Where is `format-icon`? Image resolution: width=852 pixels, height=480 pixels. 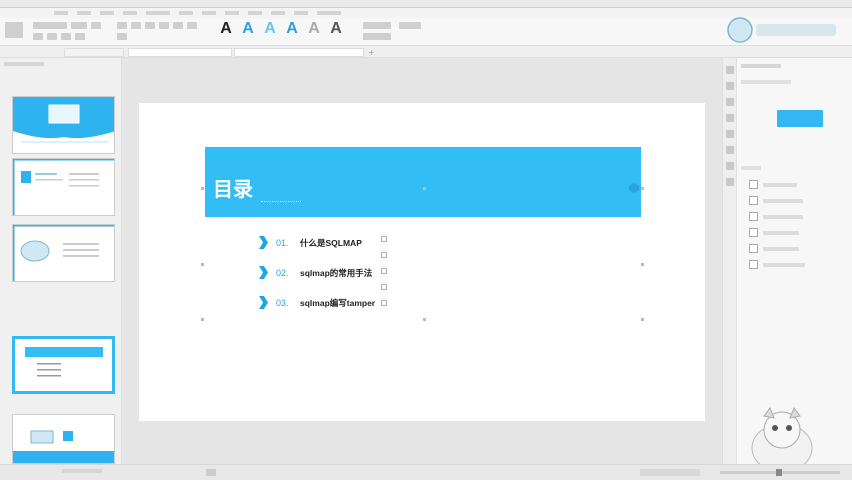 format-icon is located at coordinates (730, 134).